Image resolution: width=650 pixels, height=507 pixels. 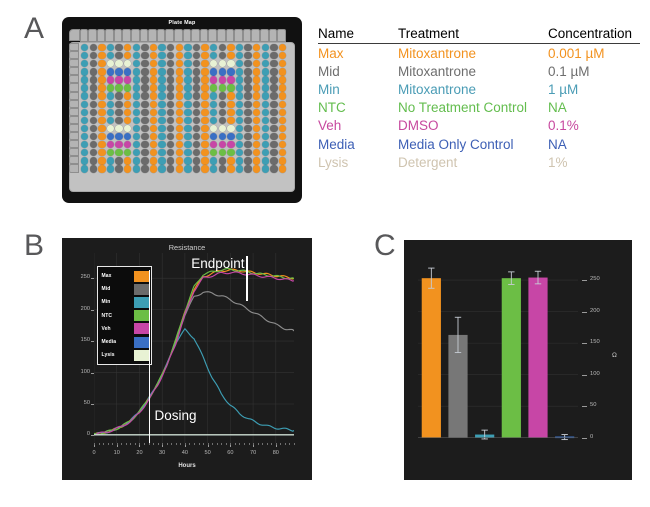 I want to click on plate-well-J22, so click(x=265, y=120).